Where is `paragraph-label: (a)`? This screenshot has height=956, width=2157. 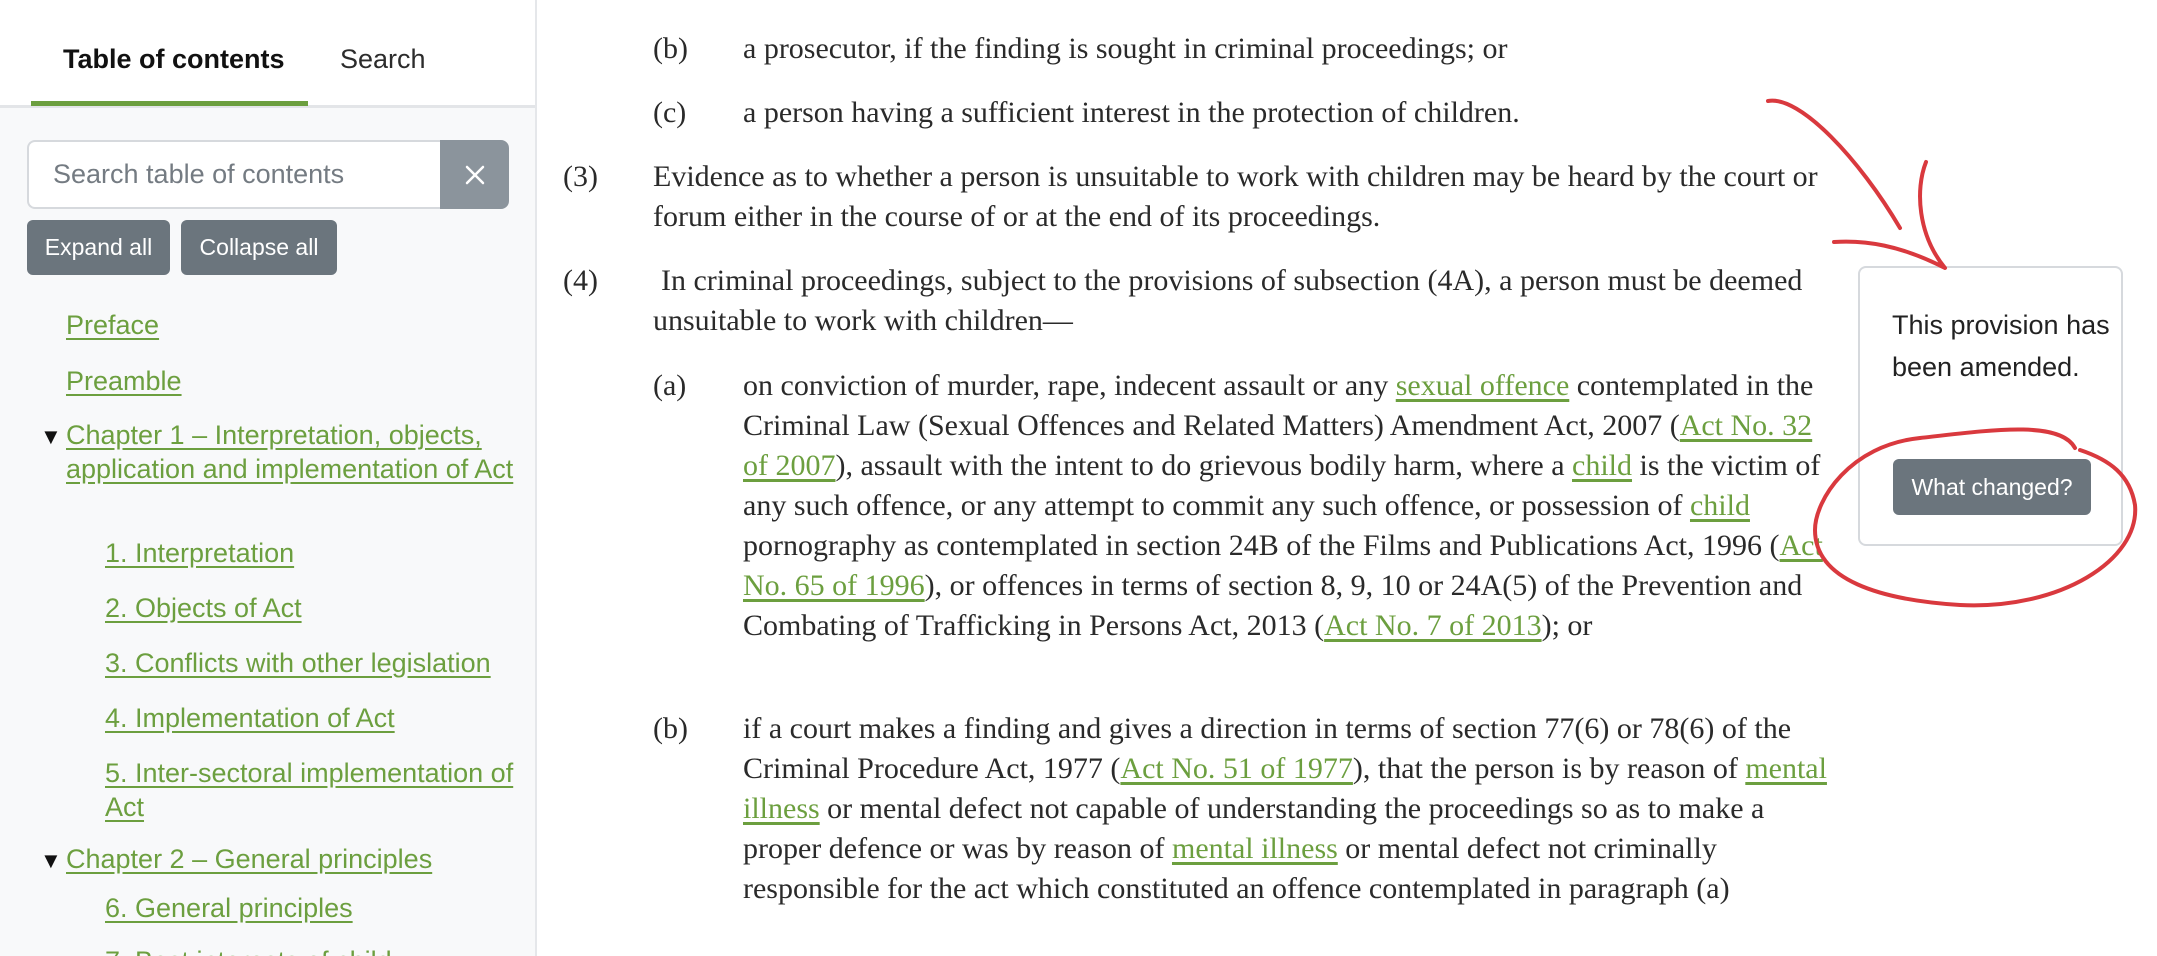
paragraph-label: (a) is located at coordinates (670, 385).